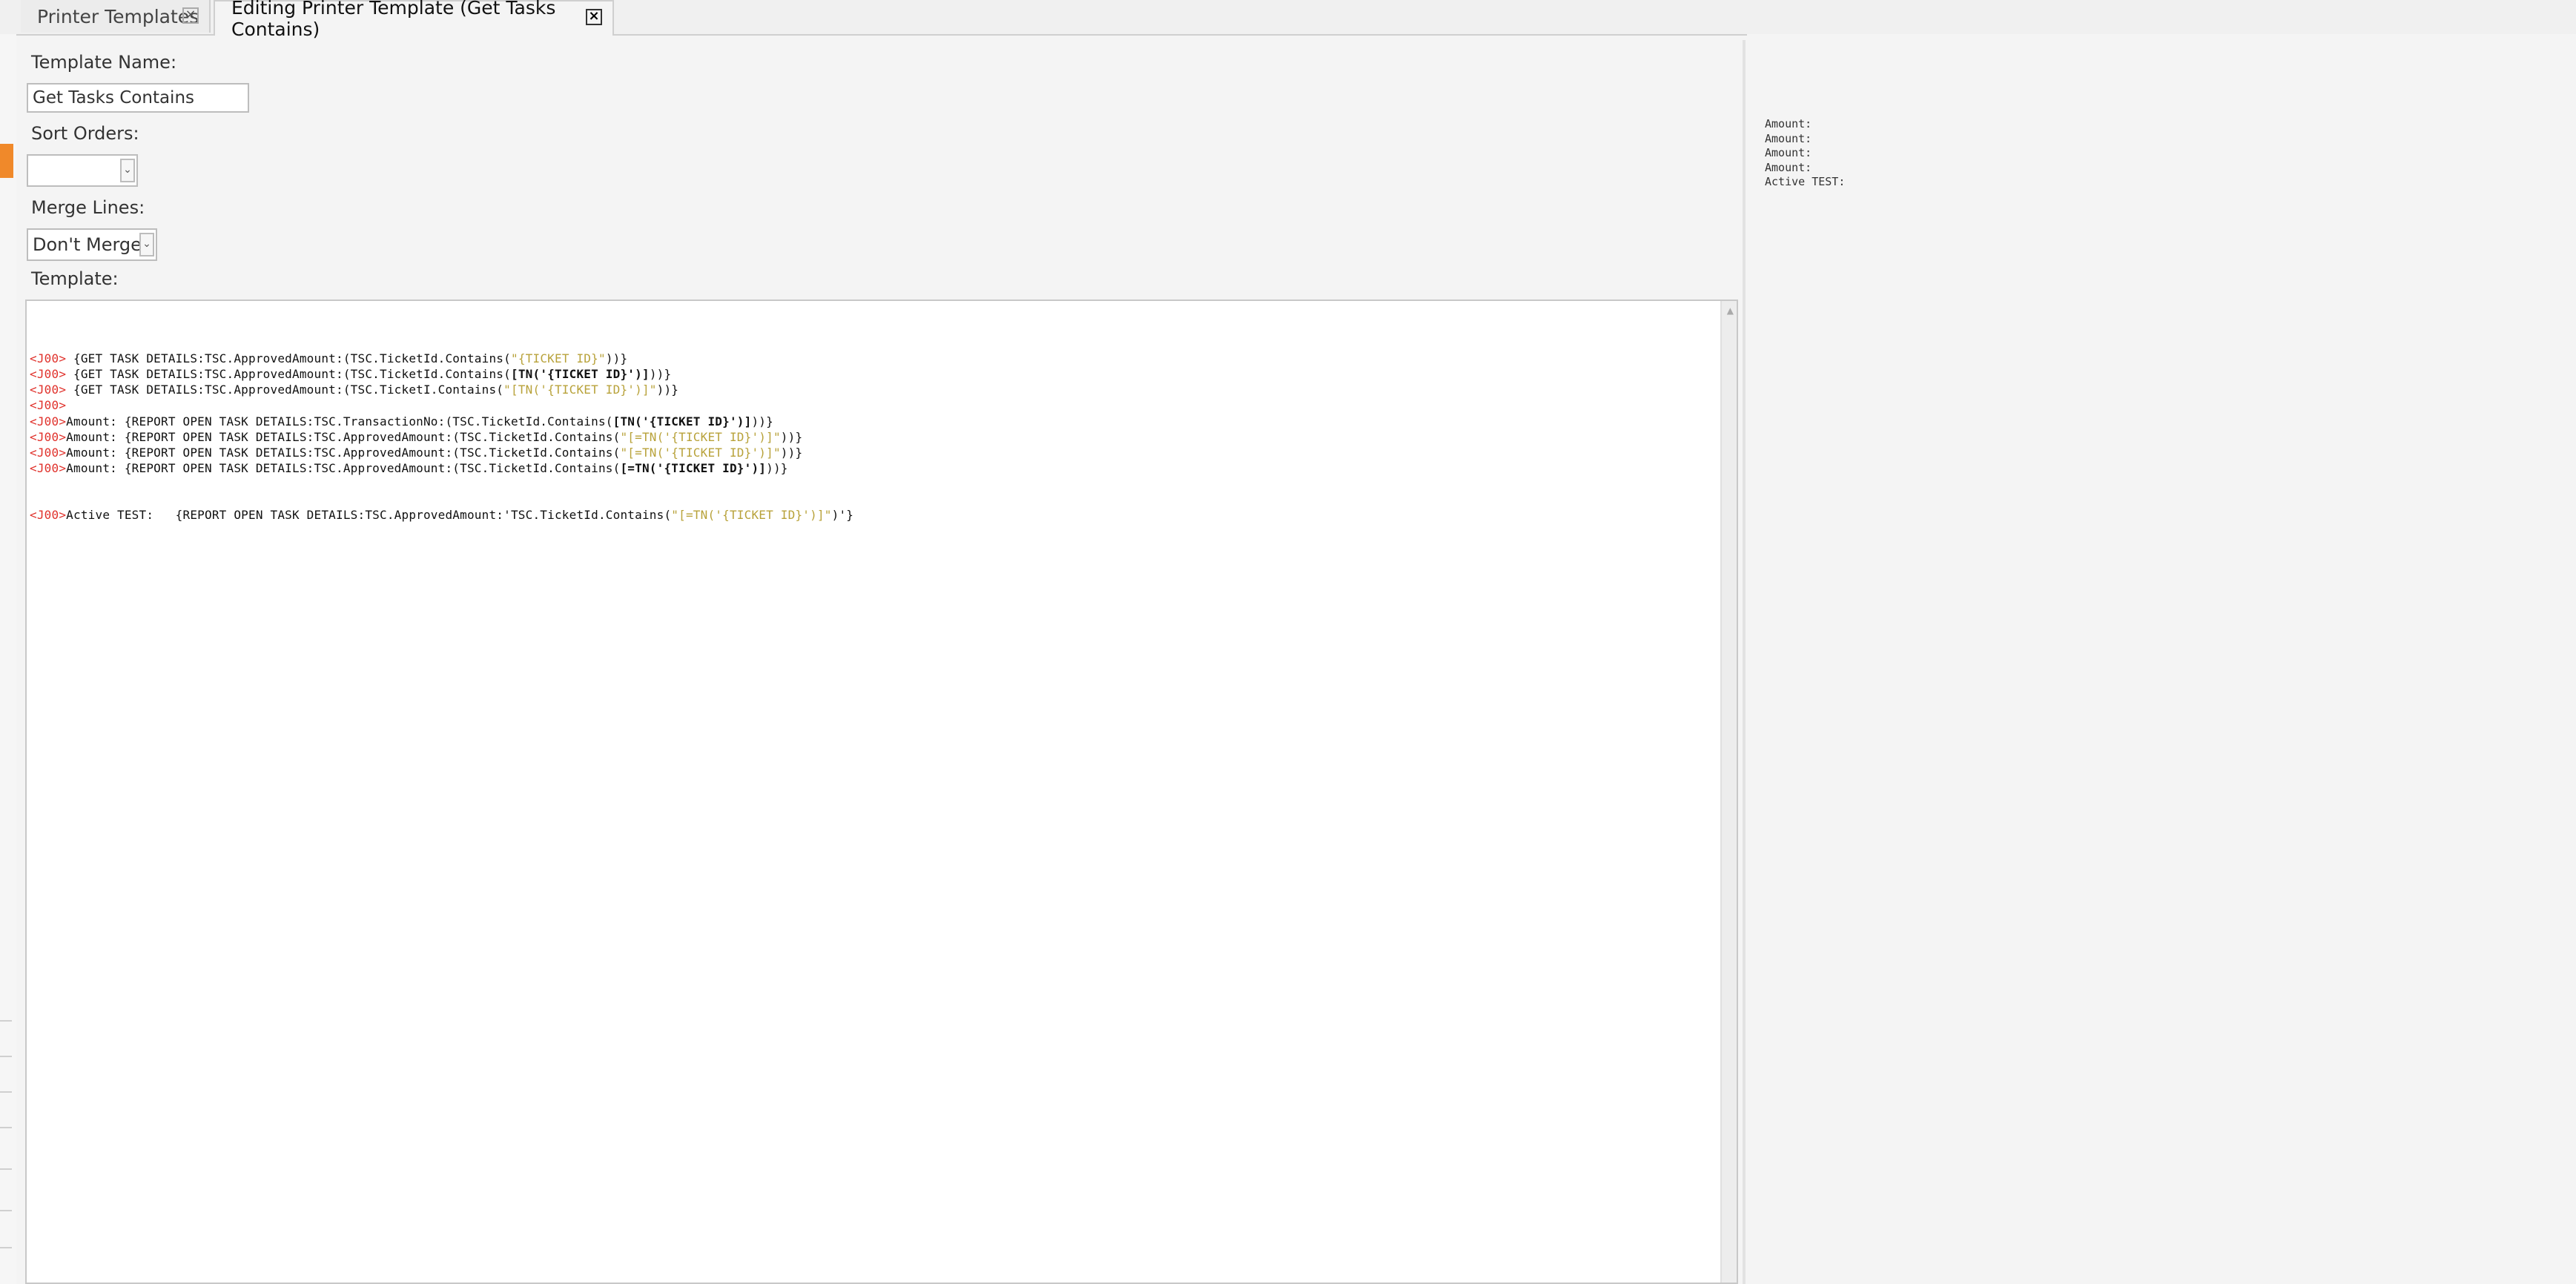 This screenshot has width=2576, height=1284. Describe the element at coordinates (580, 390) in the screenshot. I see `code-segment: "[TN('{TICKET ID}')]"` at that location.